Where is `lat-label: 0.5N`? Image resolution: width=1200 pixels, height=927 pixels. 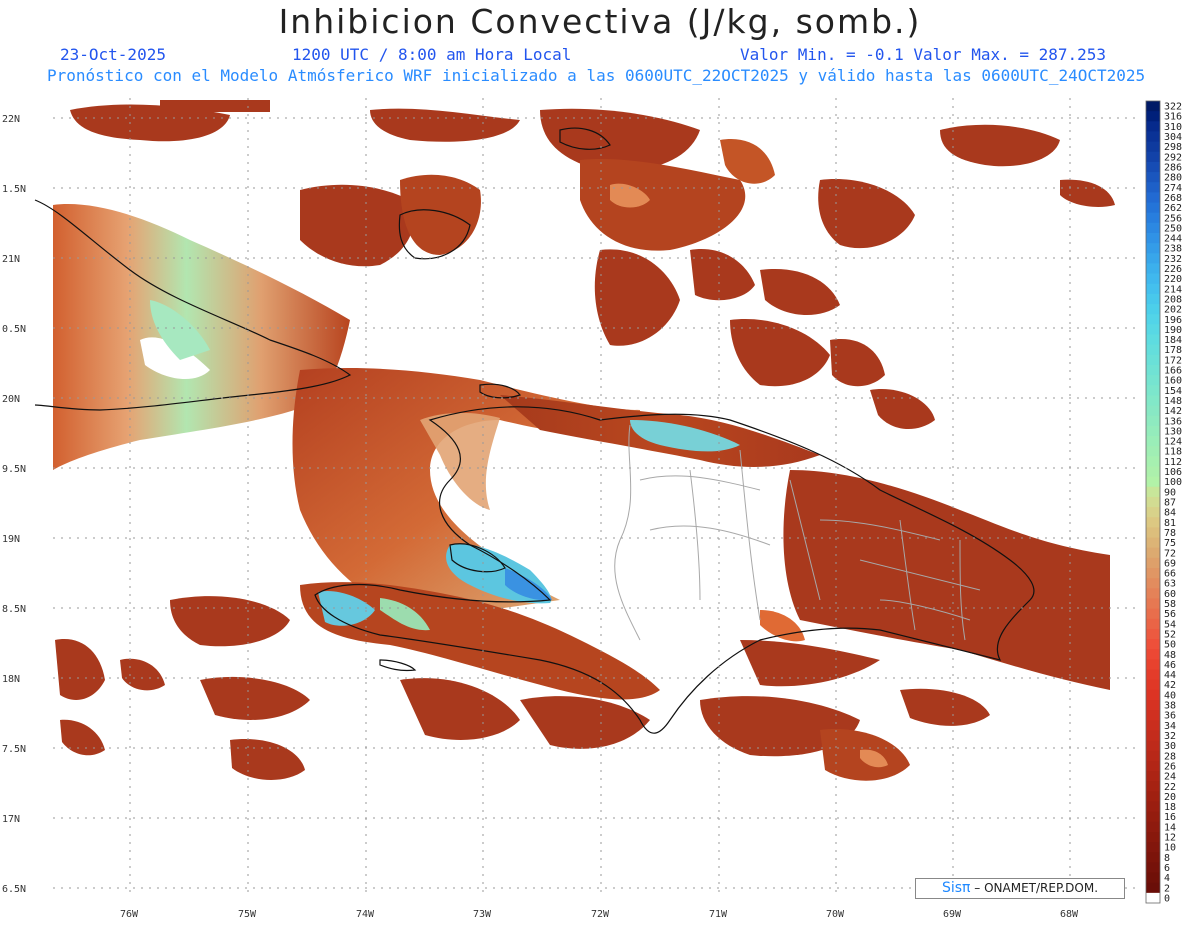
lat-label: 0.5N is located at coordinates (14, 329).